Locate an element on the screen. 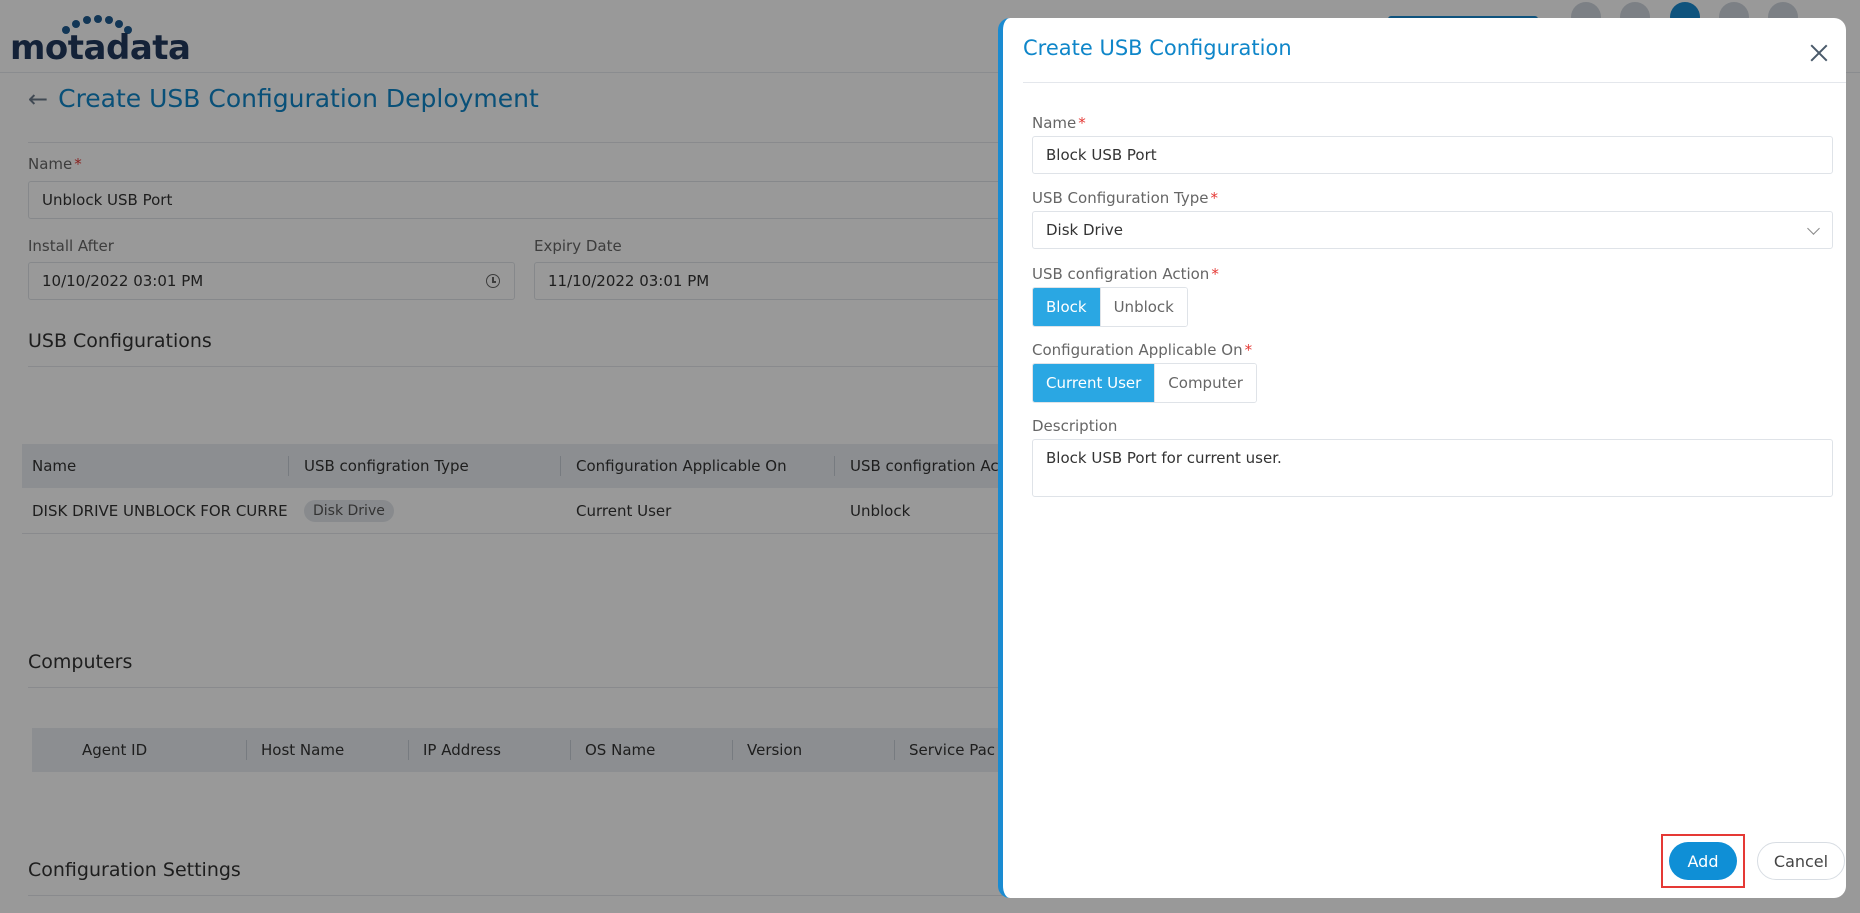 The height and width of the screenshot is (913, 1860). add-button: Add is located at coordinates (1703, 861).